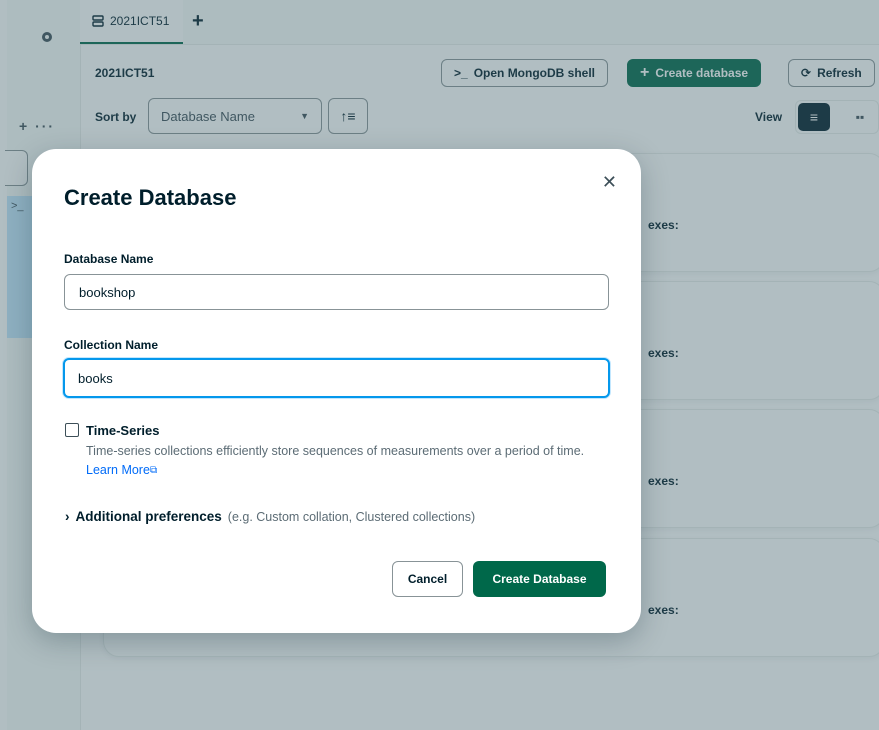 The width and height of the screenshot is (879, 730). Describe the element at coordinates (609, 182) in the screenshot. I see `close-icon: ✕` at that location.